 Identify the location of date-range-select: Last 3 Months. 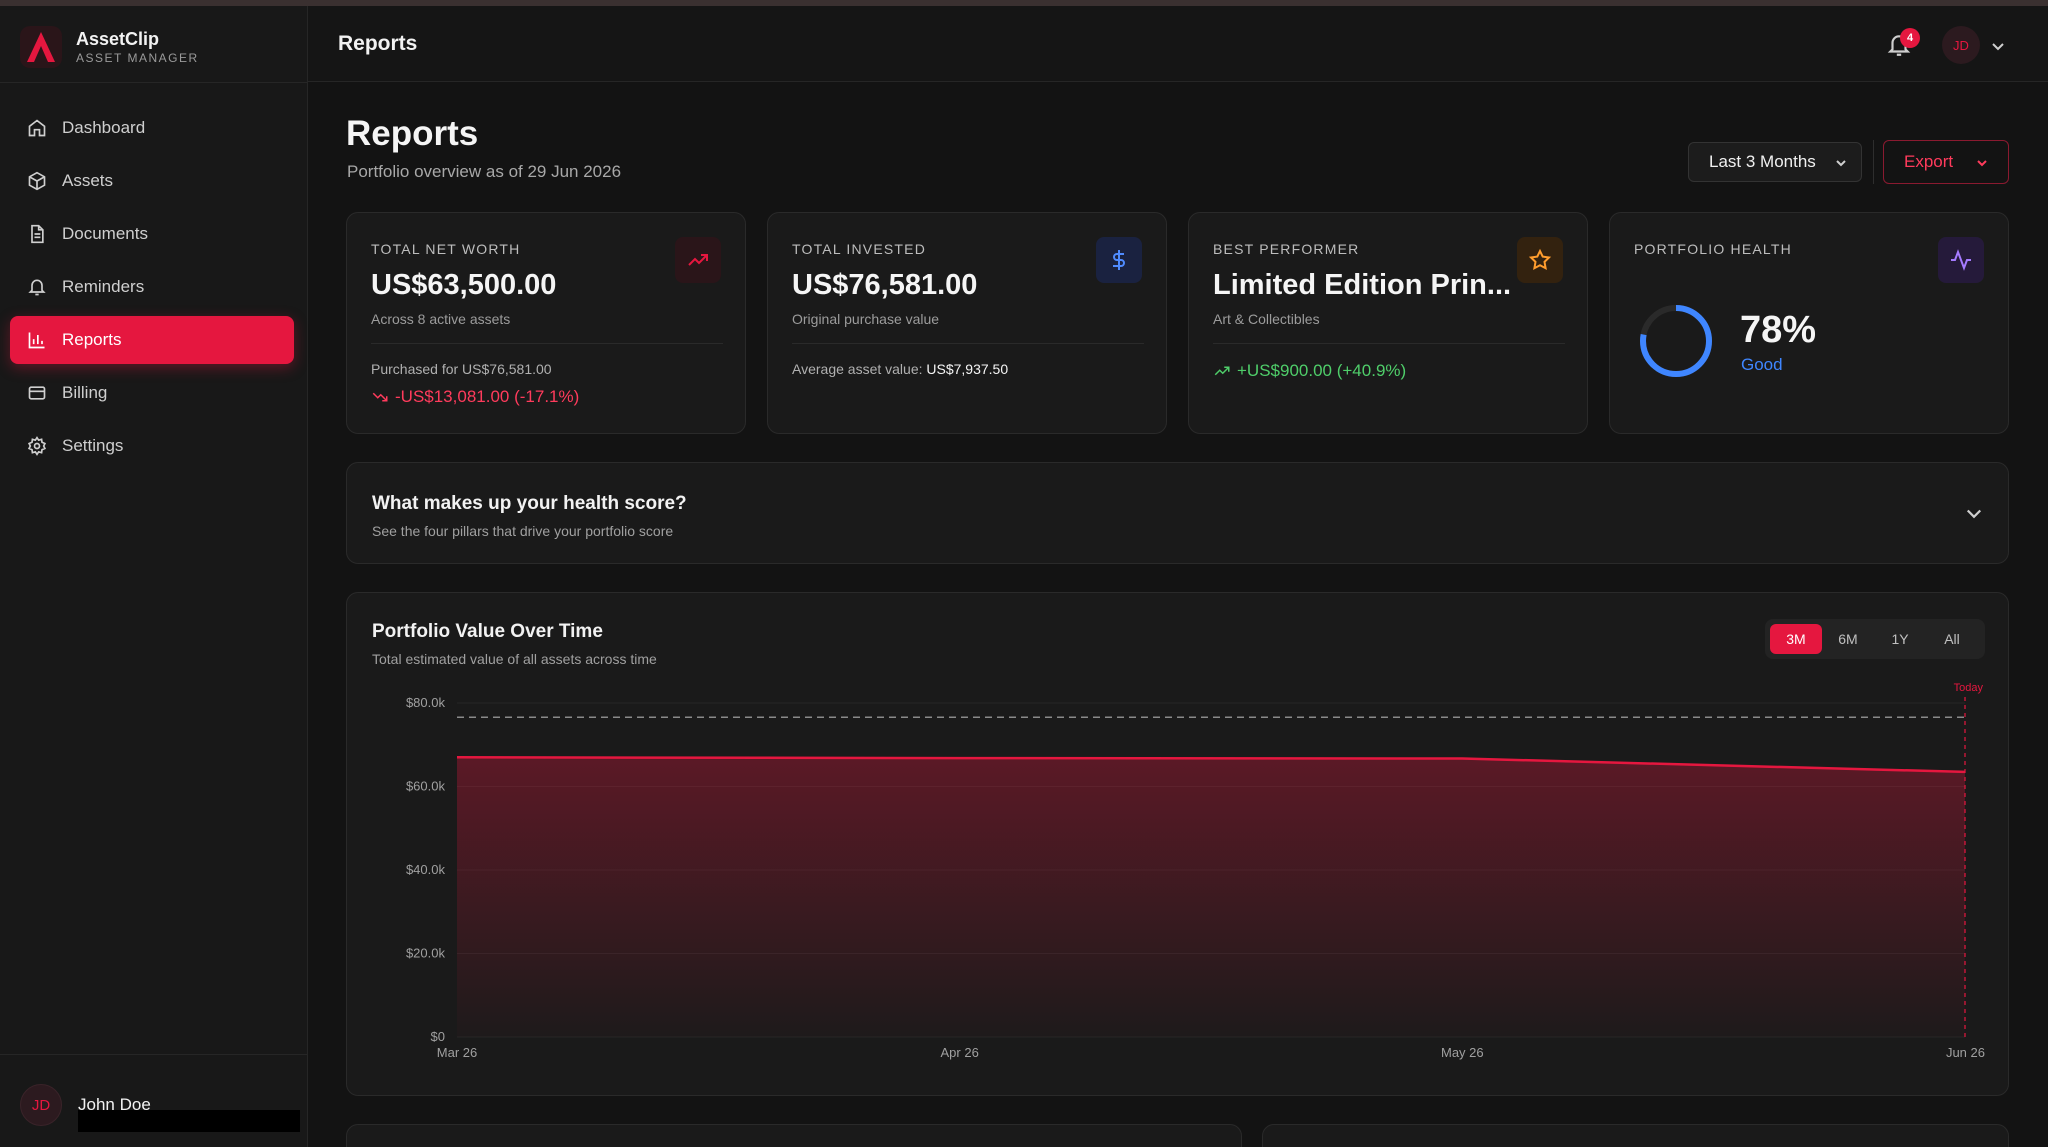
(1775, 162).